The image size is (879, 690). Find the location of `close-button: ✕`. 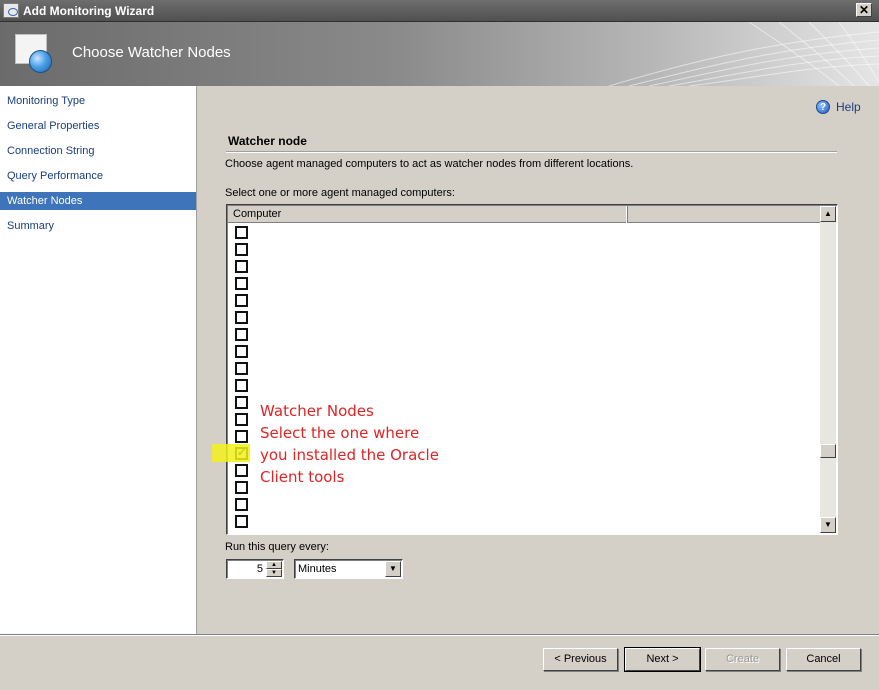

close-button: ✕ is located at coordinates (864, 10).